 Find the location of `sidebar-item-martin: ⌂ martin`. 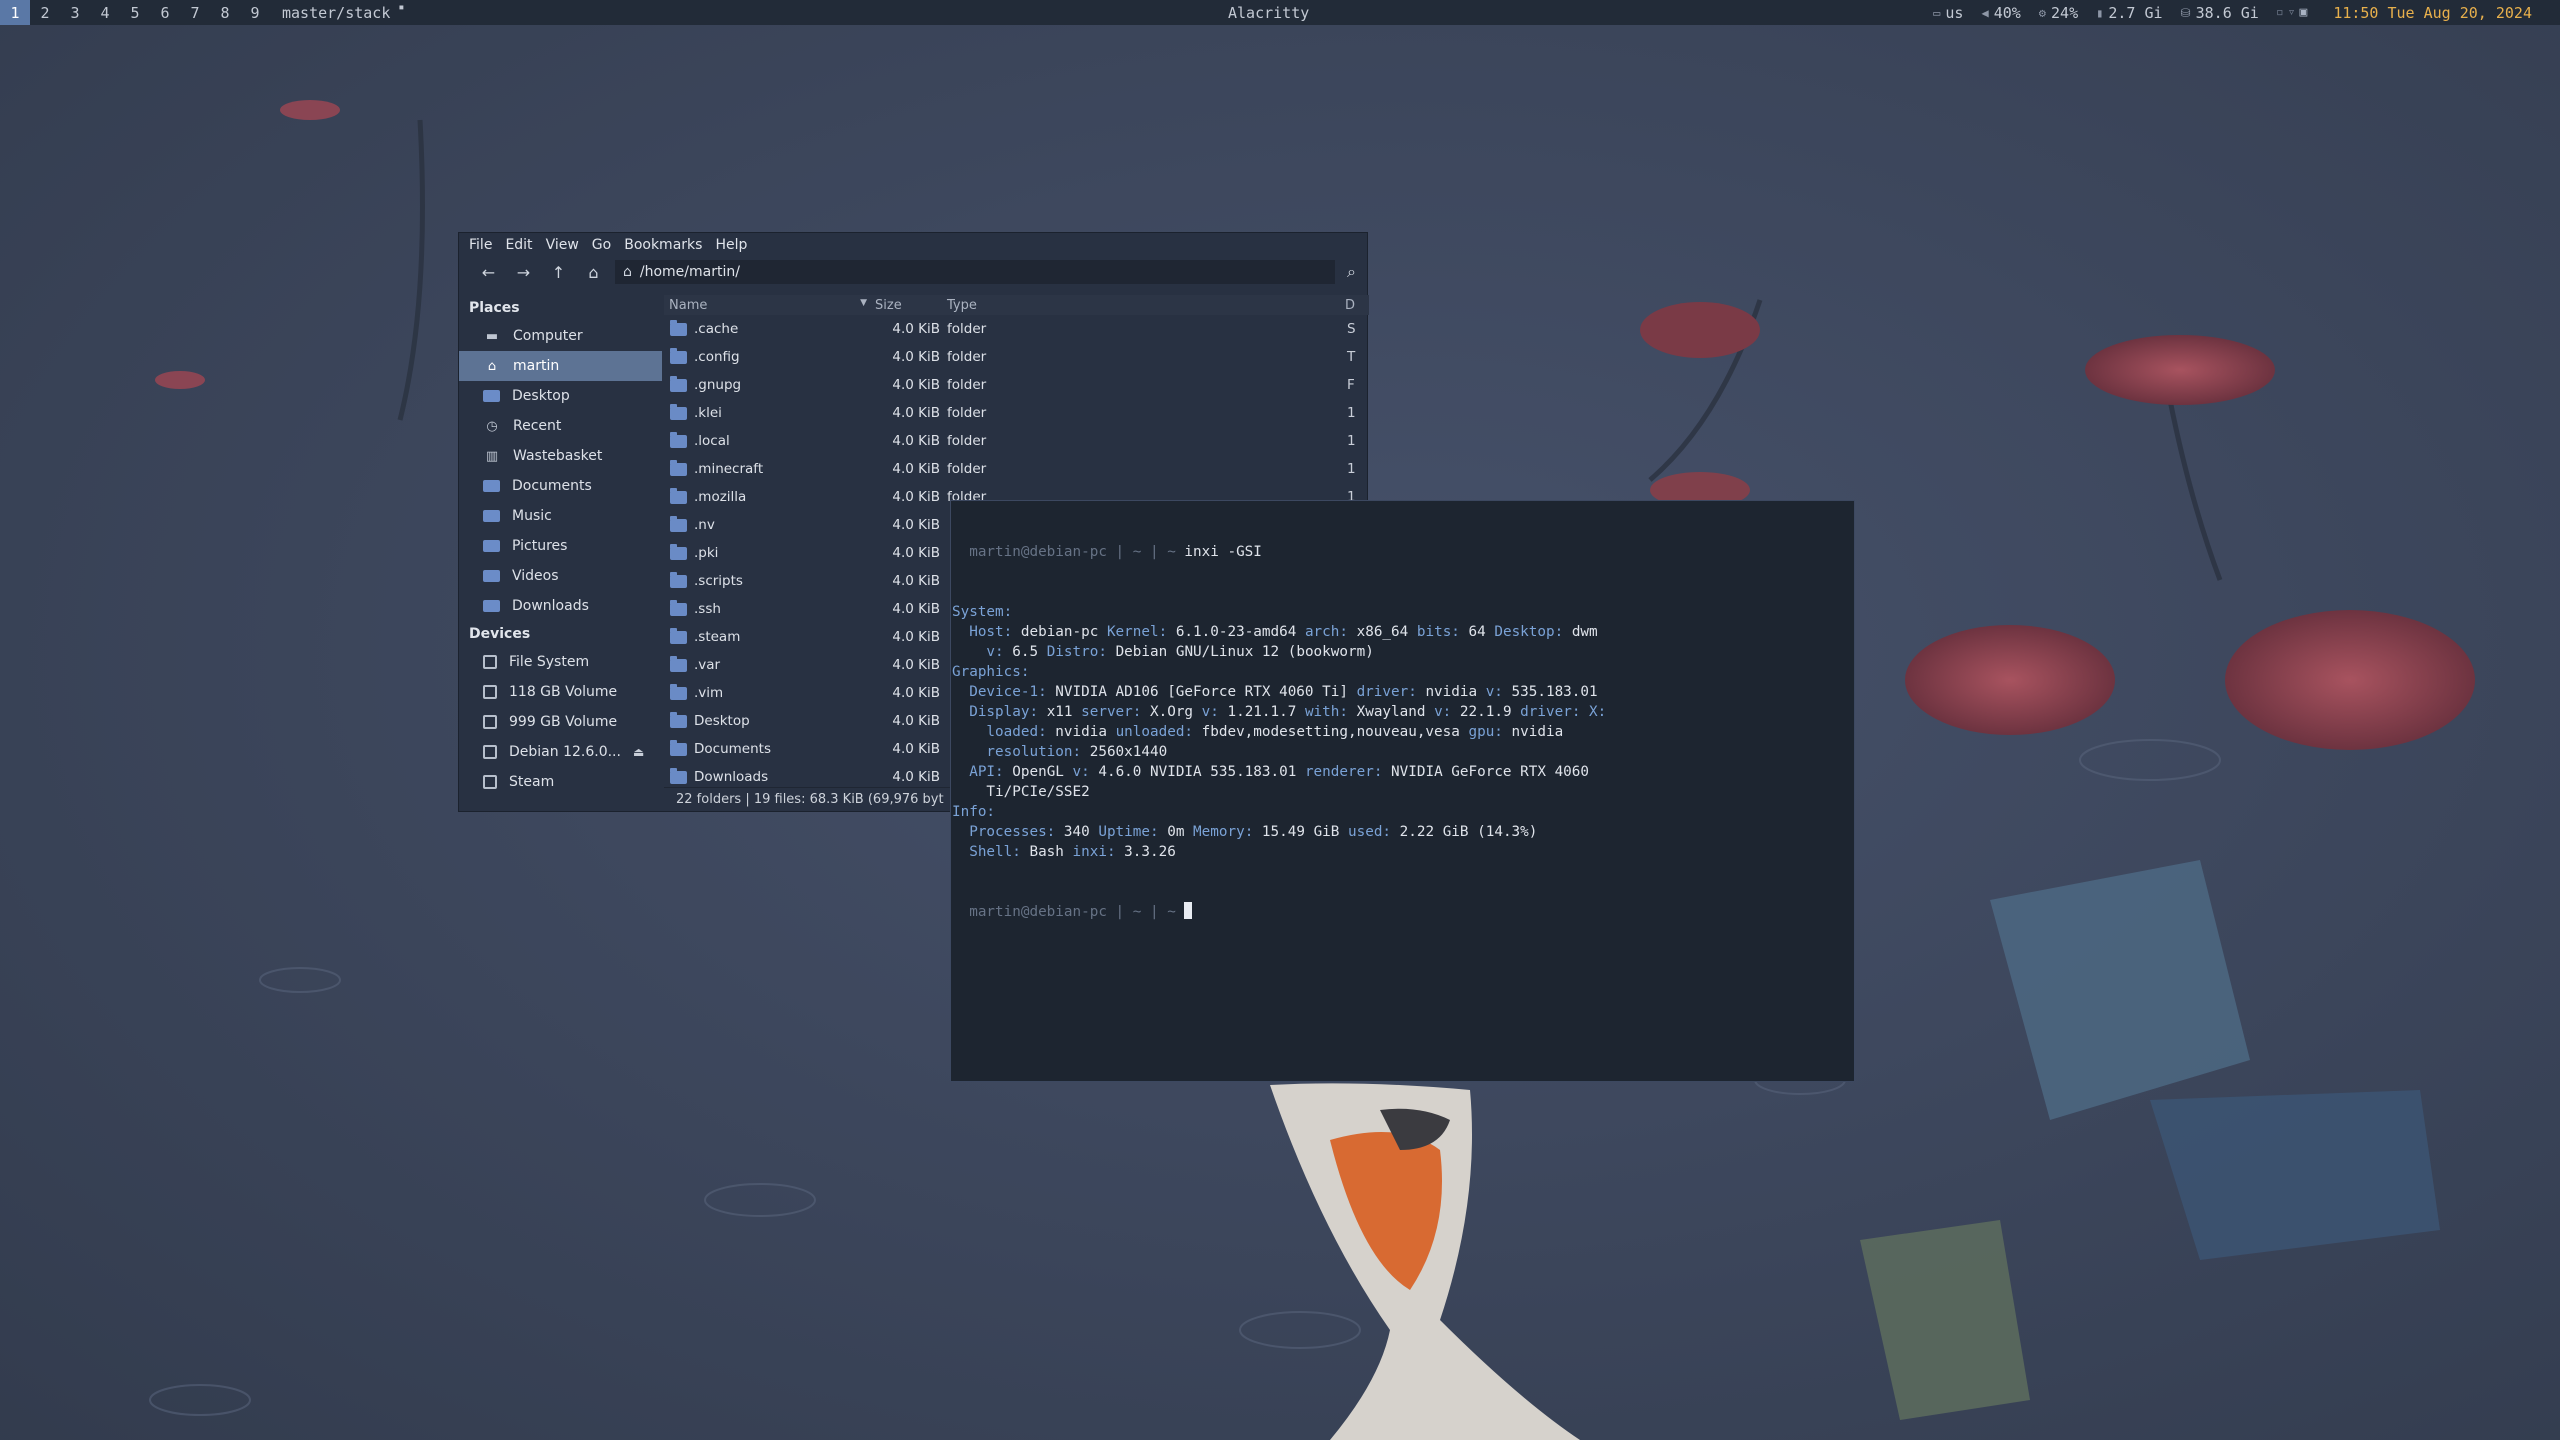

sidebar-item-martin: ⌂ martin is located at coordinates (560, 366).